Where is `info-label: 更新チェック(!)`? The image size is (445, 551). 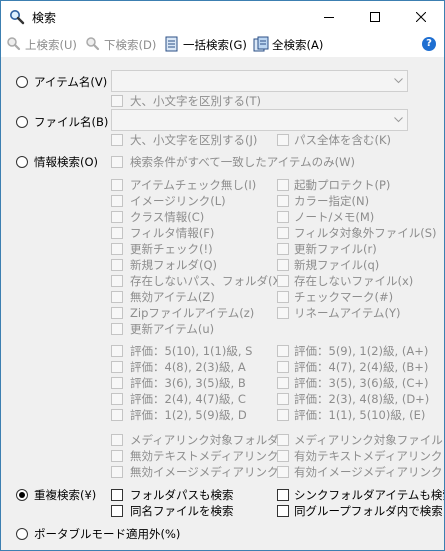
info-label: 更新チェック(!) is located at coordinates (171, 249).